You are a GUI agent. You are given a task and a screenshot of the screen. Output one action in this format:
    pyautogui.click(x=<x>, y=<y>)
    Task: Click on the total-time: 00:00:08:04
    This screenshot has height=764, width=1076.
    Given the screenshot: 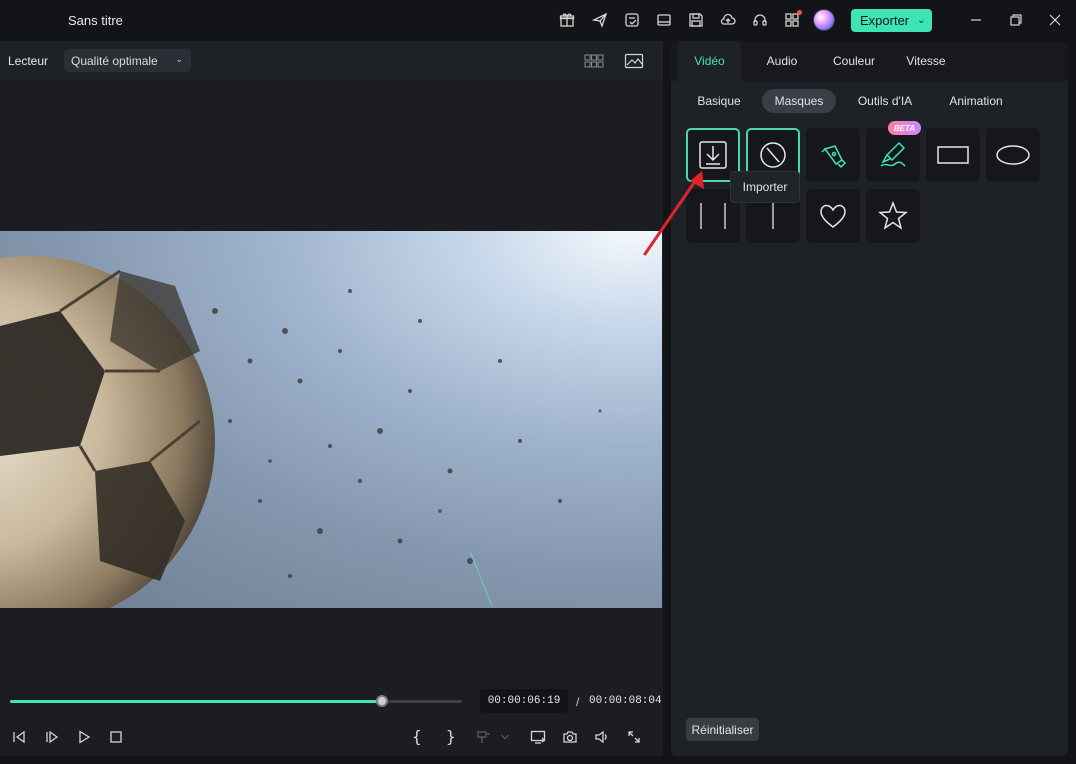 What is the action you would take?
    pyautogui.click(x=625, y=701)
    